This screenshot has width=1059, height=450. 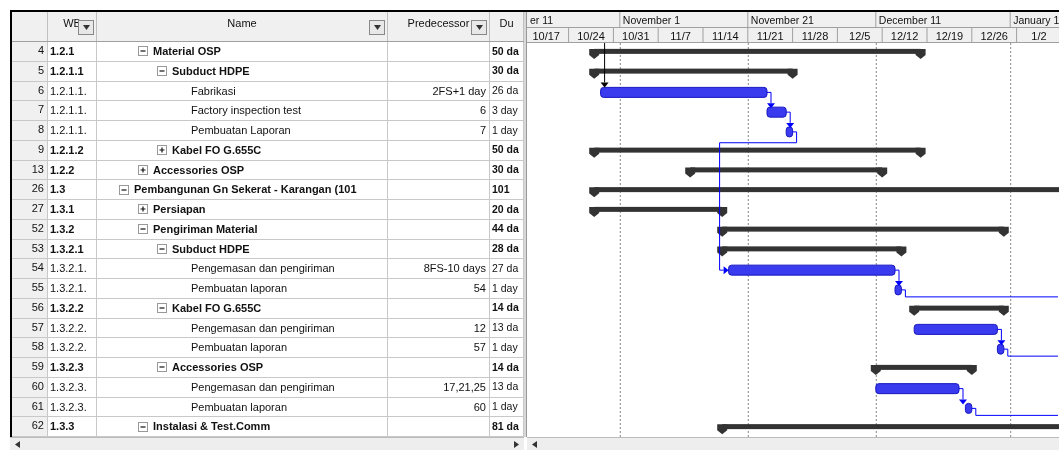 I want to click on timescale-label: 11/21, so click(x=770, y=35).